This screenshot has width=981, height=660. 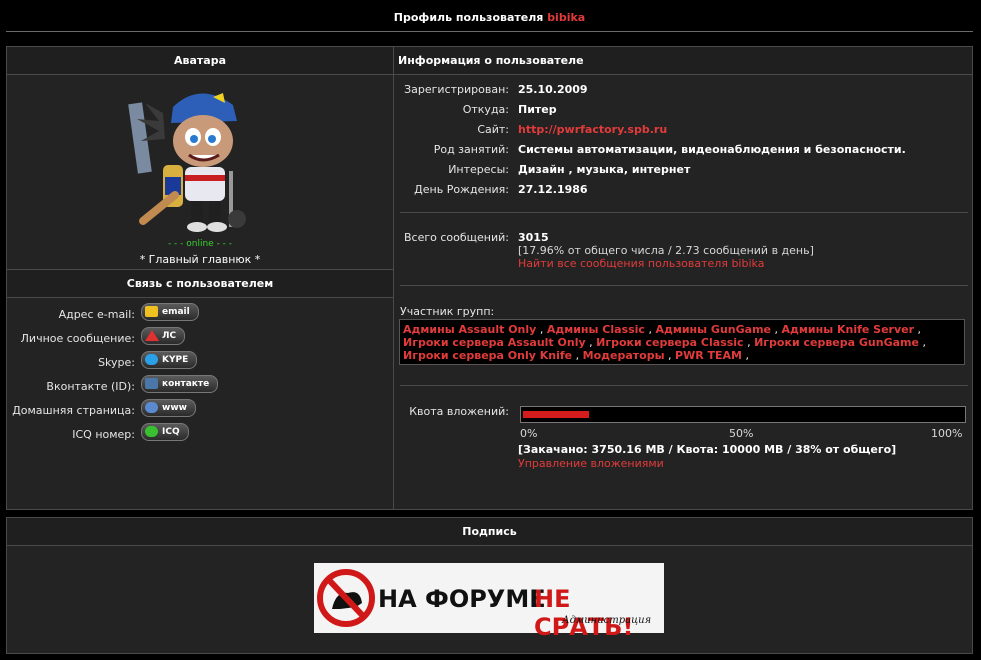 I want to click on email-button: email, so click(x=170, y=312).